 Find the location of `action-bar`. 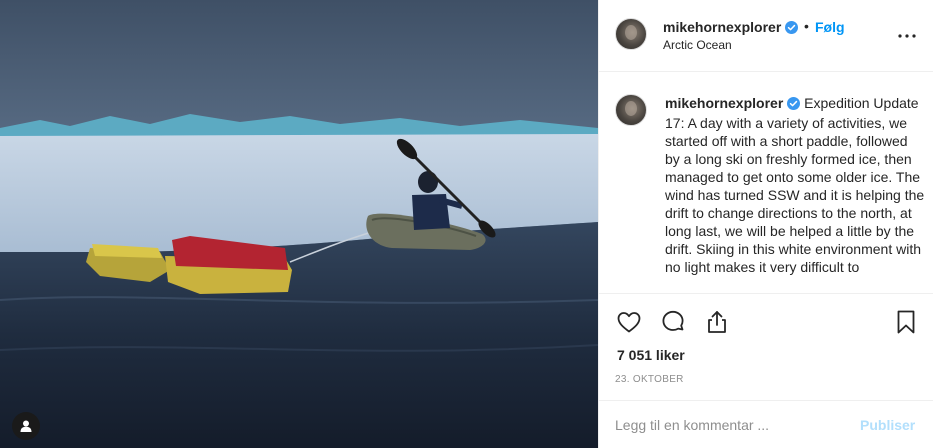

action-bar is located at coordinates (766, 322).